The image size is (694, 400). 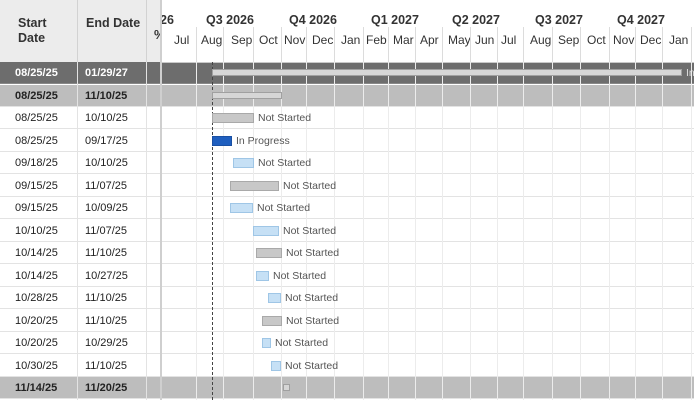 I want to click on column-header-start-date: Start Date, so click(x=44, y=31).